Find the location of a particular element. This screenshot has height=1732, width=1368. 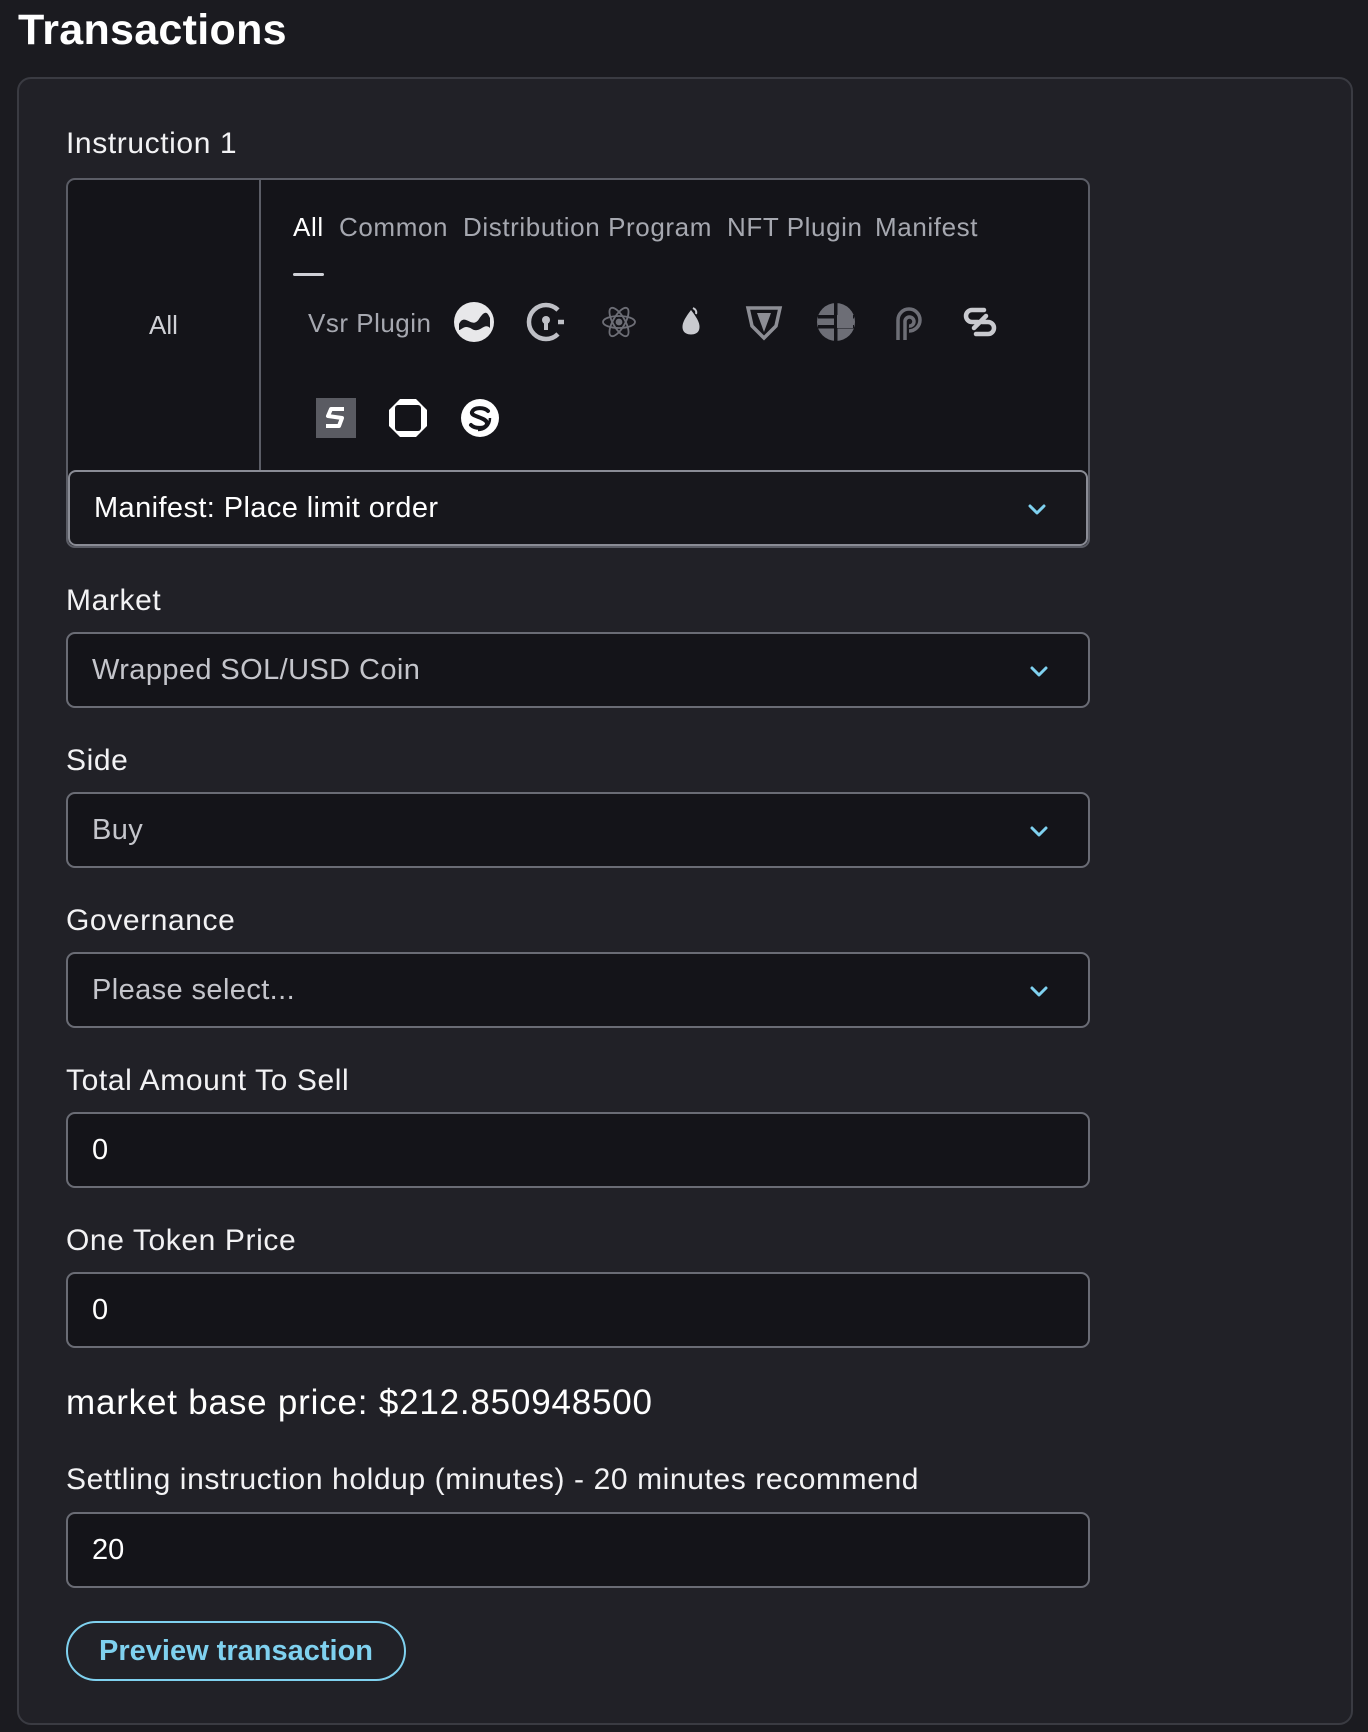

tab-common: Common is located at coordinates (393, 227).